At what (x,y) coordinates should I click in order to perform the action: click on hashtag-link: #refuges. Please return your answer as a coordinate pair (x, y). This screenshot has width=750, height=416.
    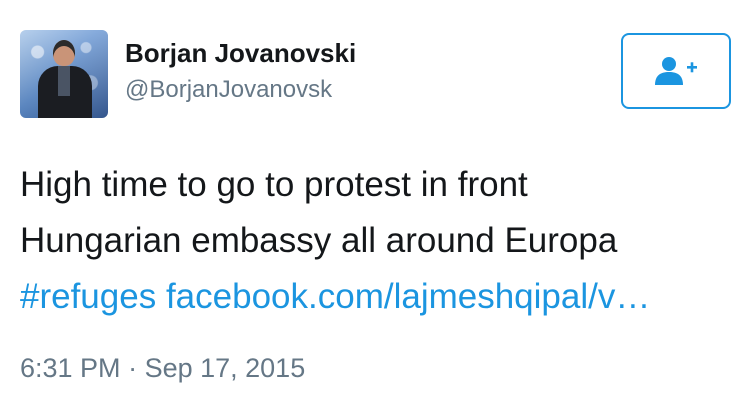
    Looking at the image, I should click on (88, 296).